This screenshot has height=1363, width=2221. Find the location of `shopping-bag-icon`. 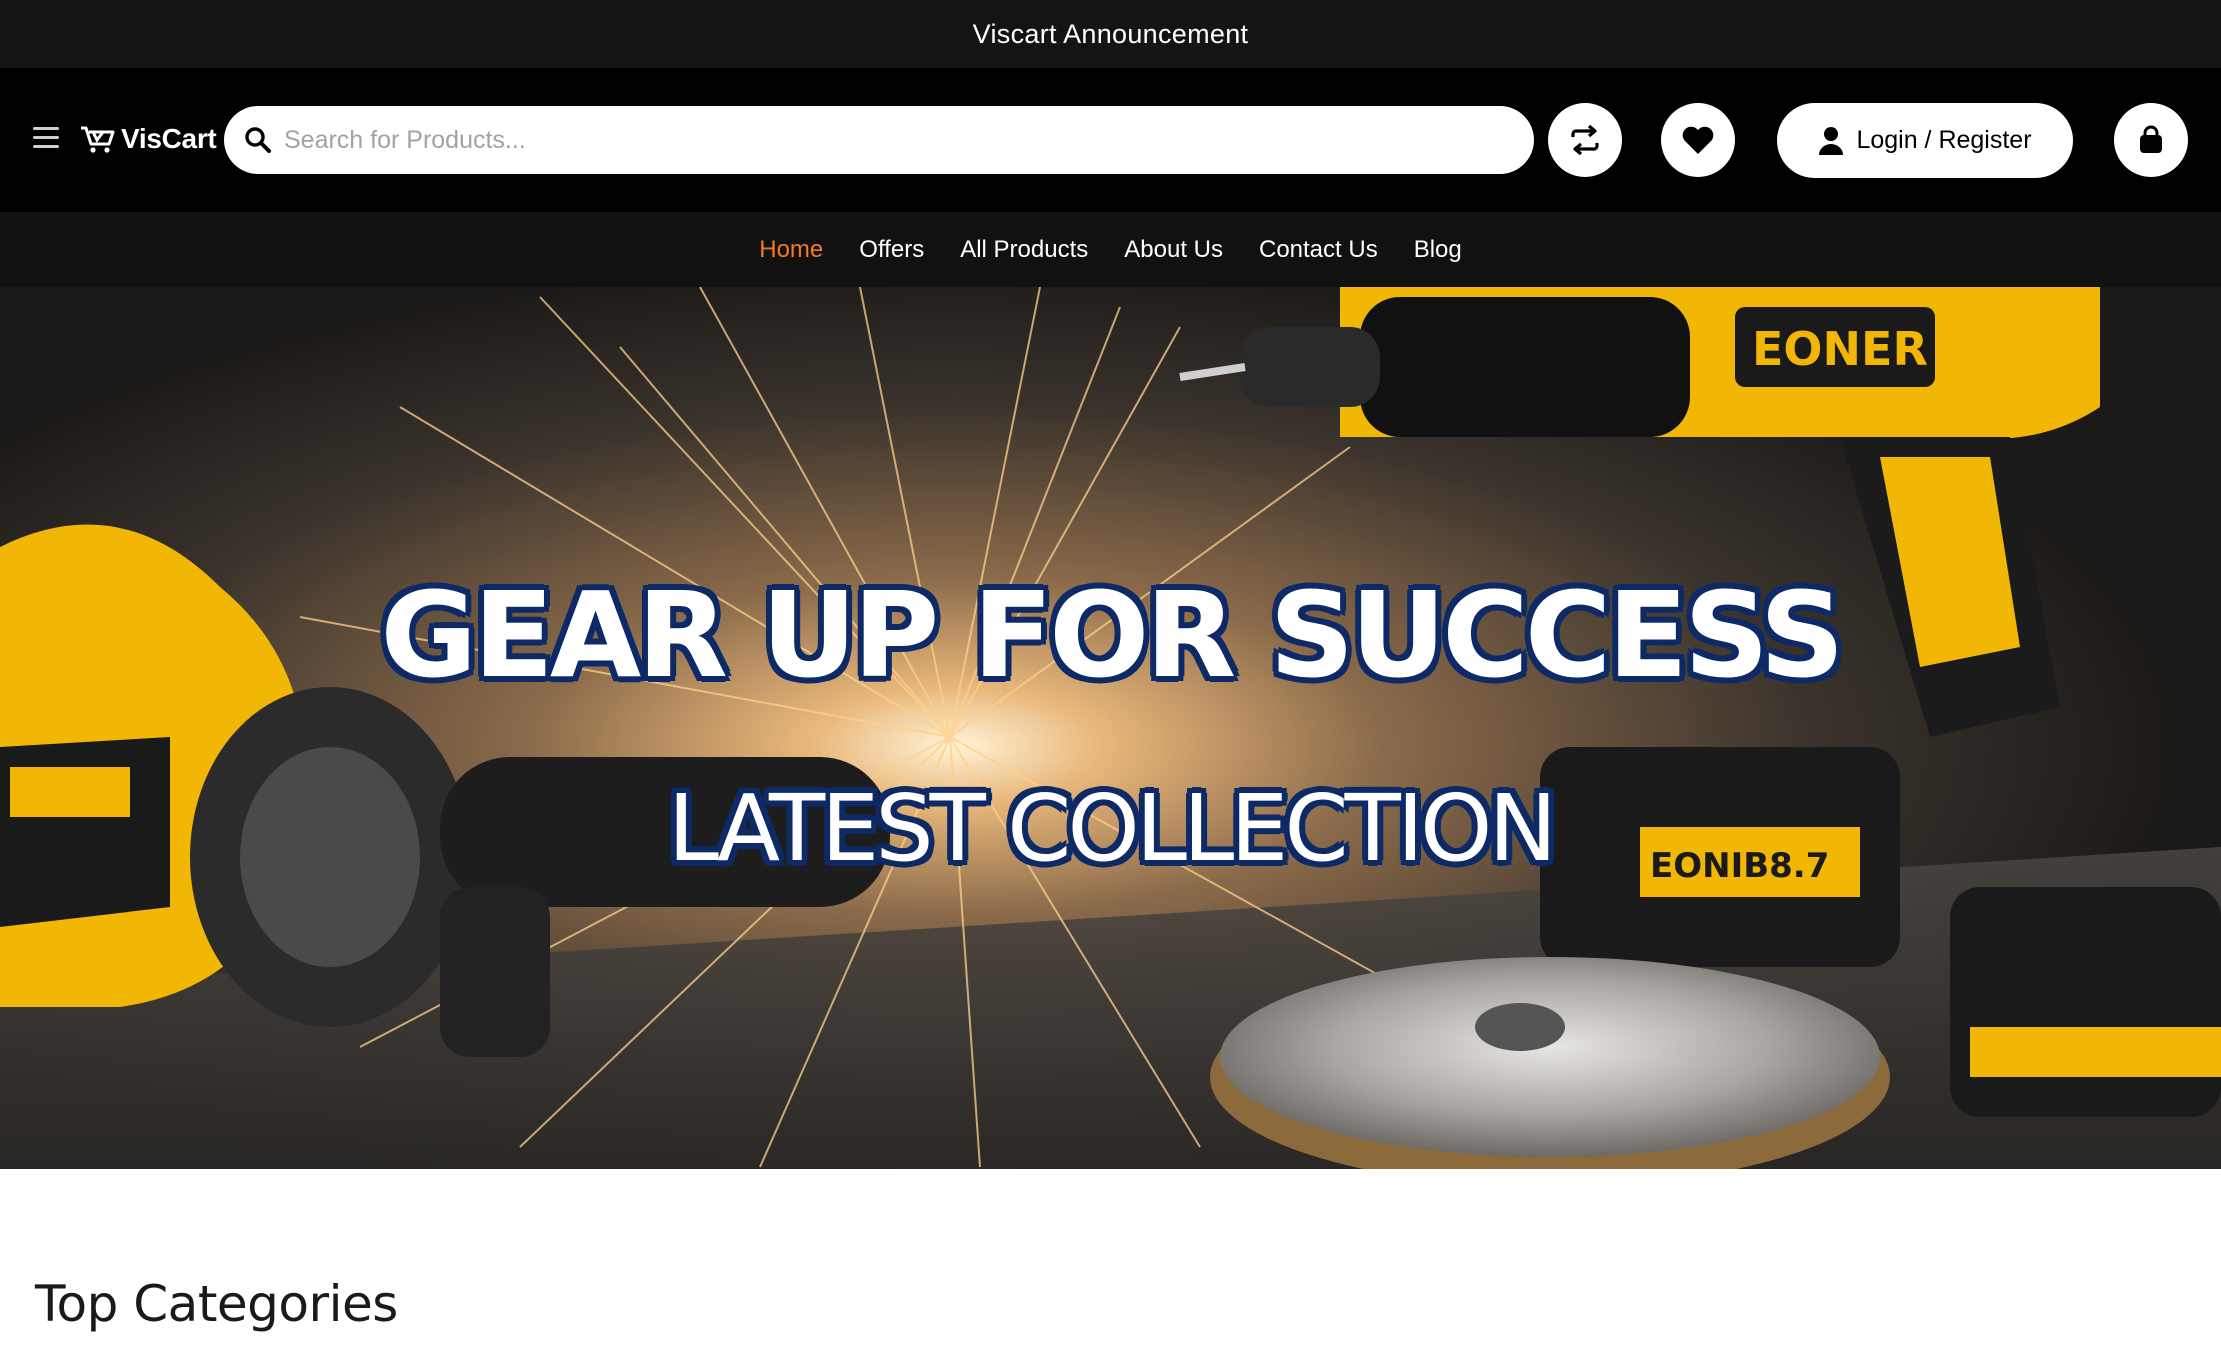

shopping-bag-icon is located at coordinates (2151, 139).